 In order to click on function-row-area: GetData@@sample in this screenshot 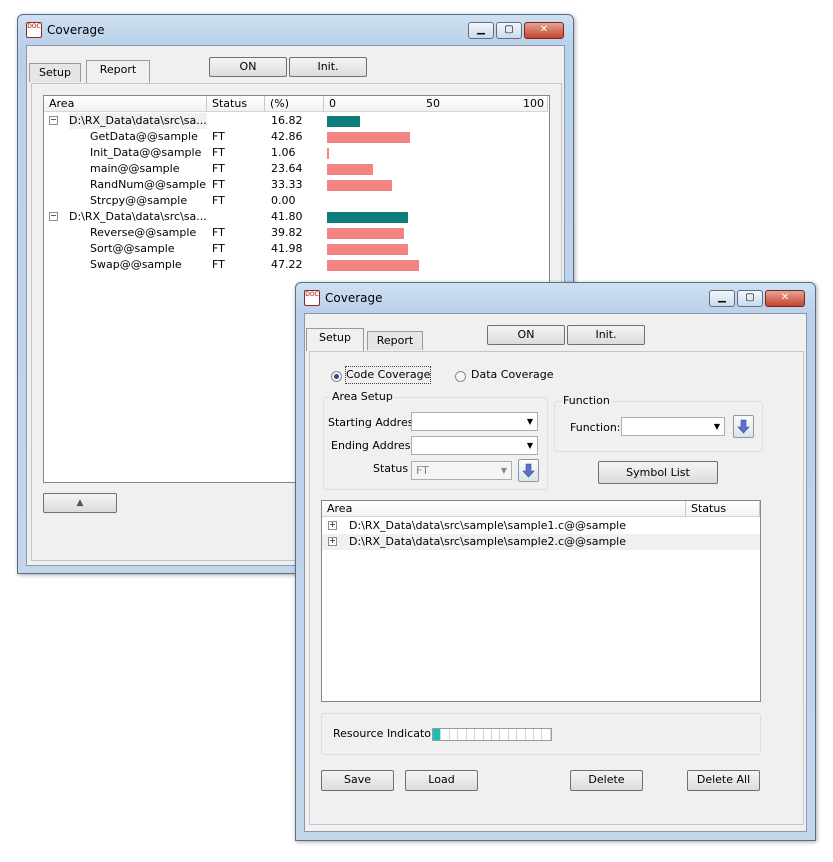, I will do `click(144, 137)`.